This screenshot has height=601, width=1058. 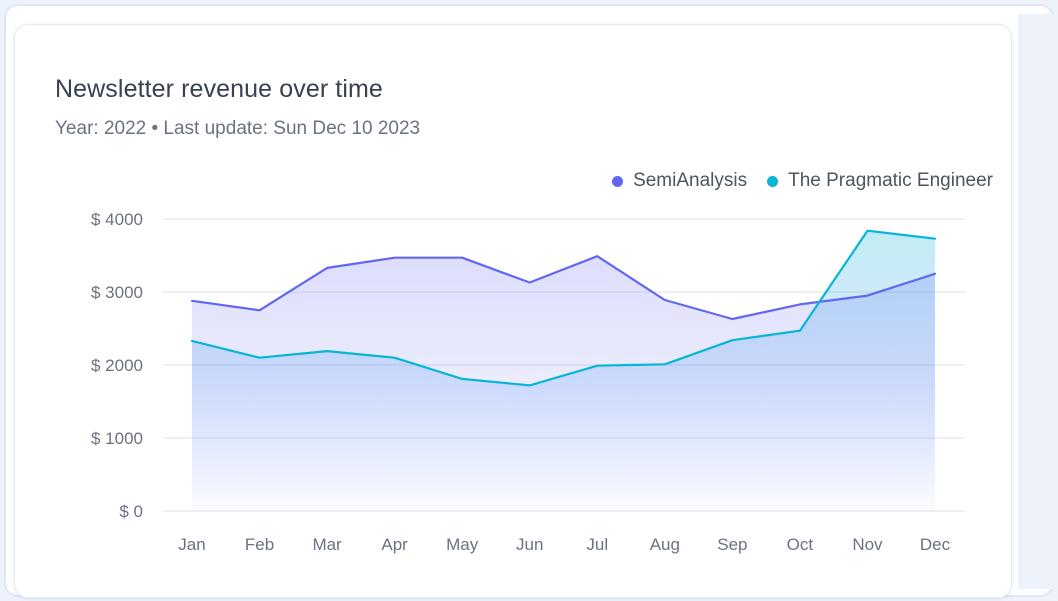 I want to click on x-tick-label: Nov, so click(x=867, y=544).